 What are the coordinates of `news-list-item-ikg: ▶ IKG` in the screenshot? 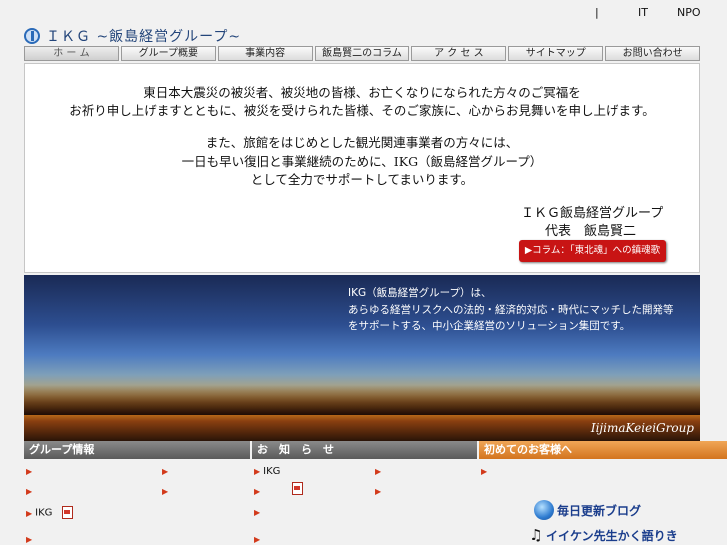 It's located at (267, 471).